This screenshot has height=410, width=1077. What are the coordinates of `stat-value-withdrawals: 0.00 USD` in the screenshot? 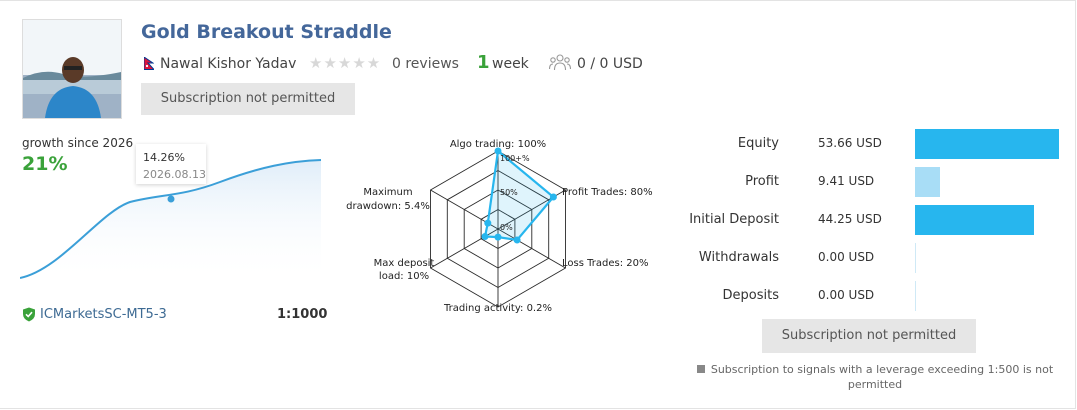 It's located at (846, 257).